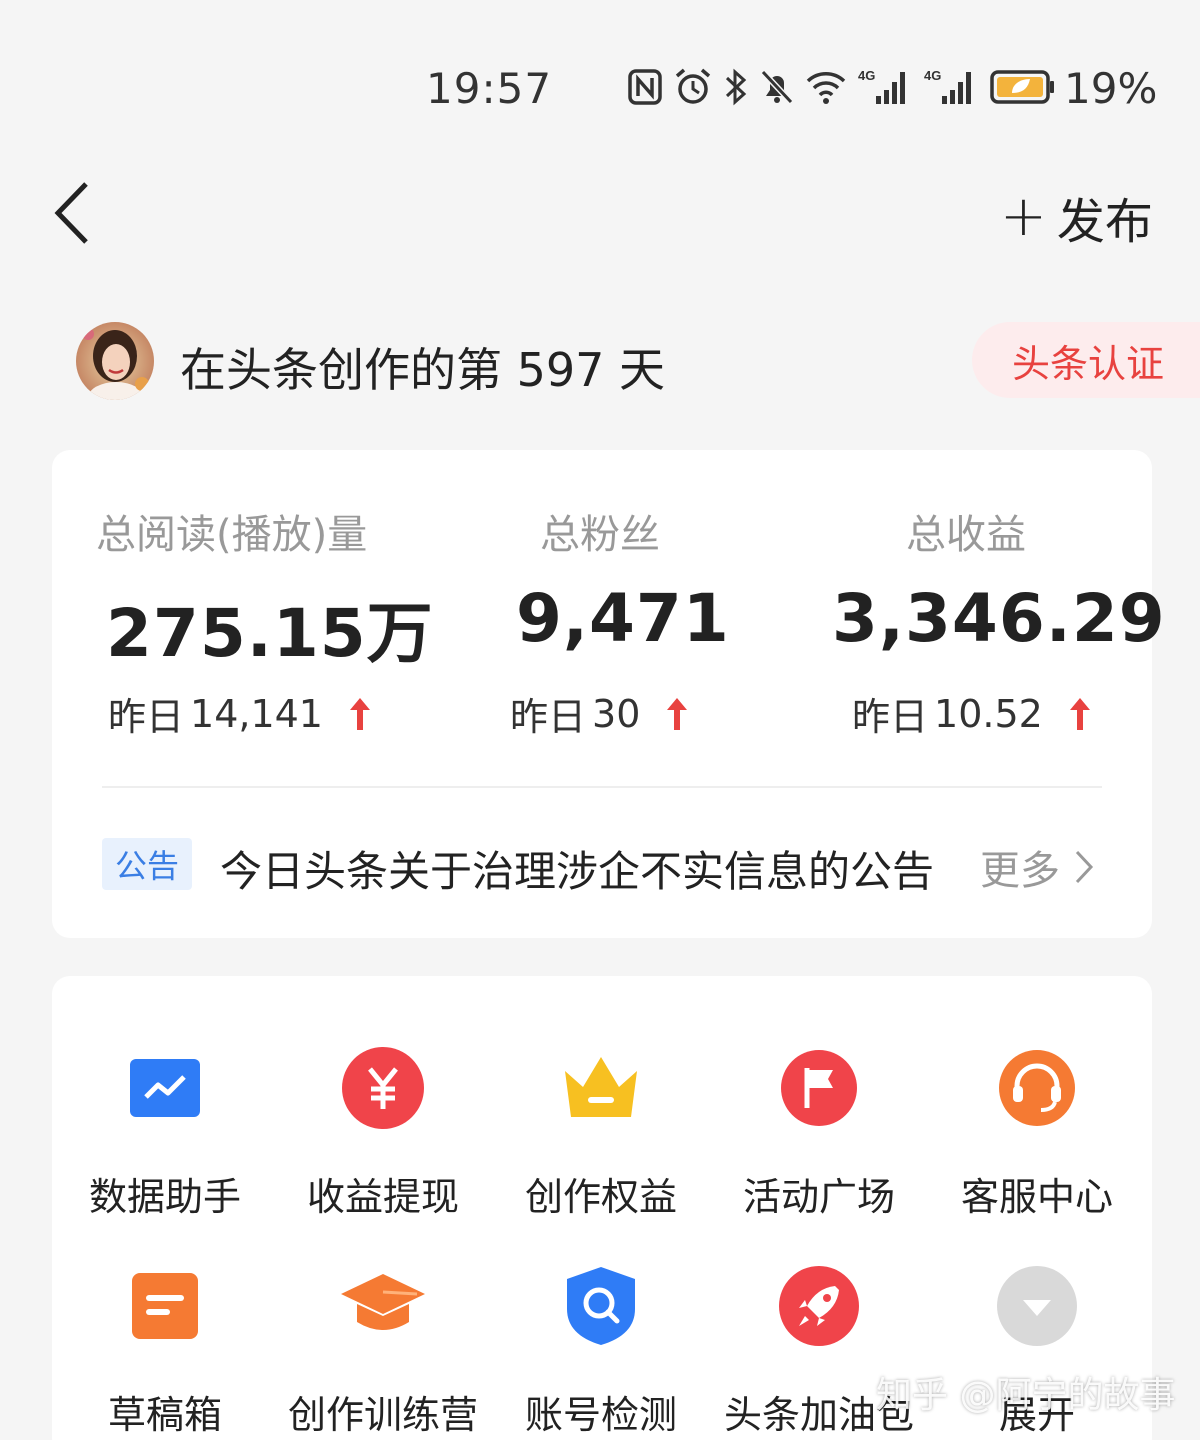  What do you see at coordinates (1111, 88) in the screenshot?
I see `battery-percent: 19%` at bounding box center [1111, 88].